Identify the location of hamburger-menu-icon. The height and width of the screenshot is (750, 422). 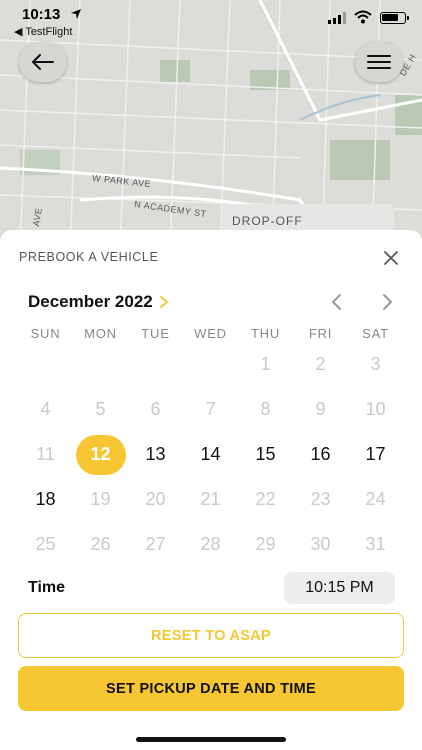
(379, 62).